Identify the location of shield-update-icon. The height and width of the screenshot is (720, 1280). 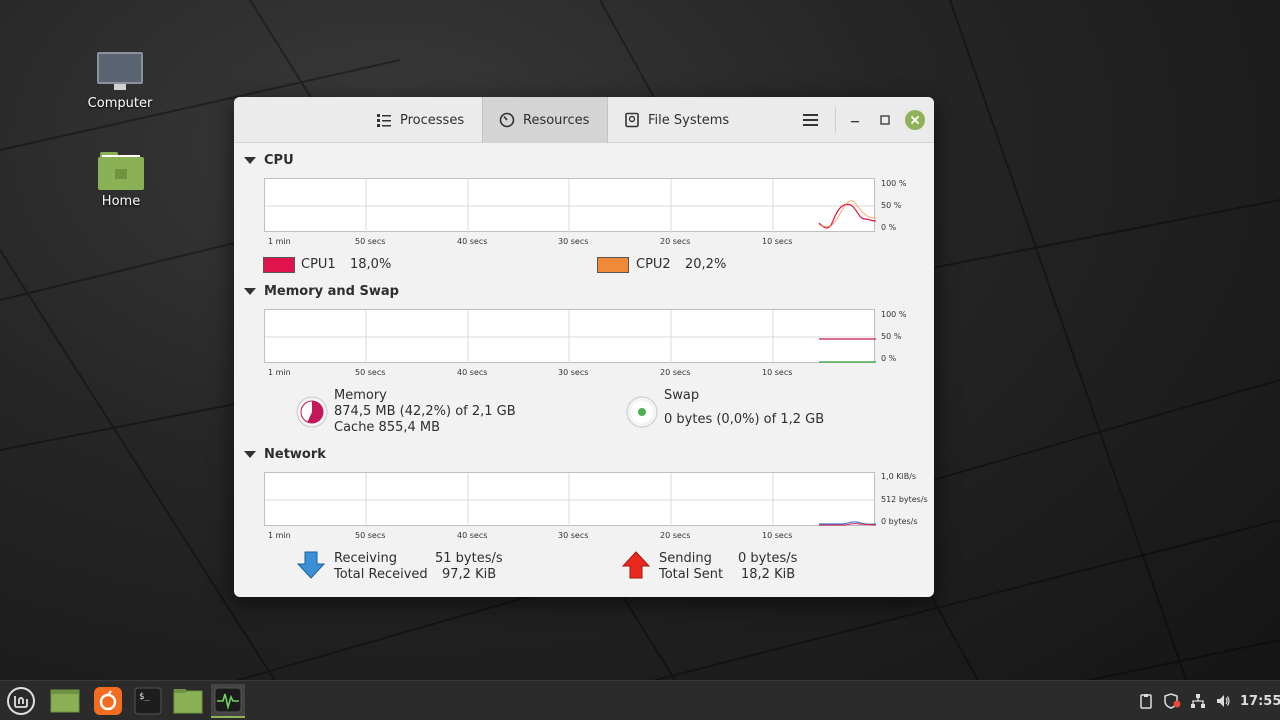
(1172, 701).